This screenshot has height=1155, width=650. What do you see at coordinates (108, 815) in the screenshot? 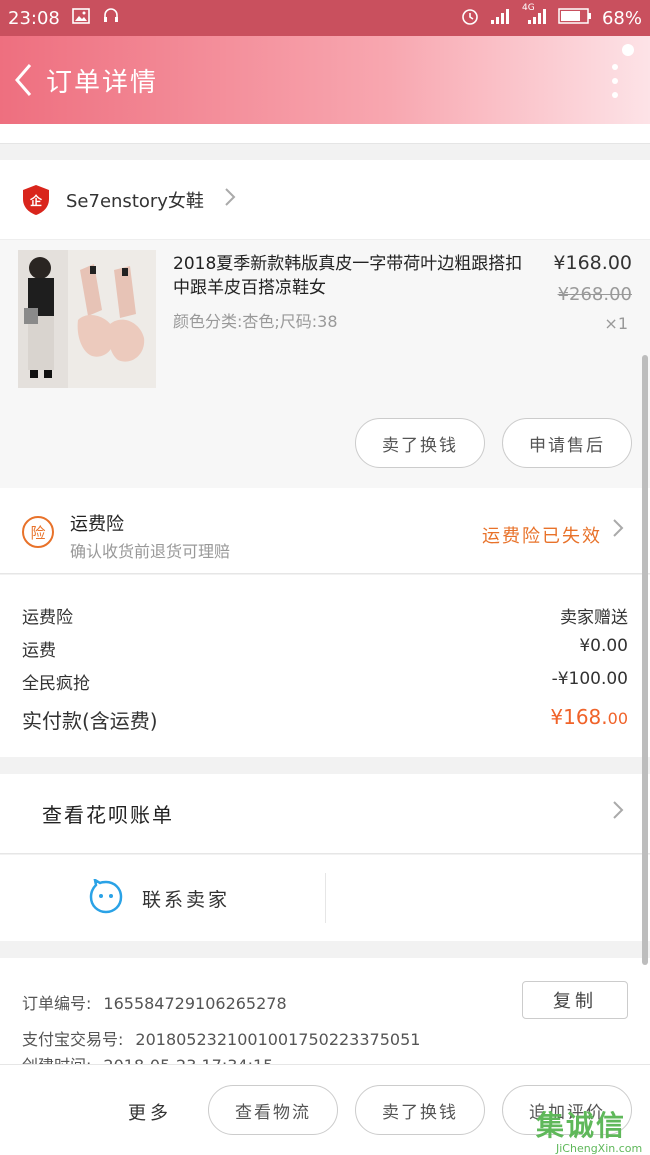
I see `huabei-label: 查看花呗账单` at bounding box center [108, 815].